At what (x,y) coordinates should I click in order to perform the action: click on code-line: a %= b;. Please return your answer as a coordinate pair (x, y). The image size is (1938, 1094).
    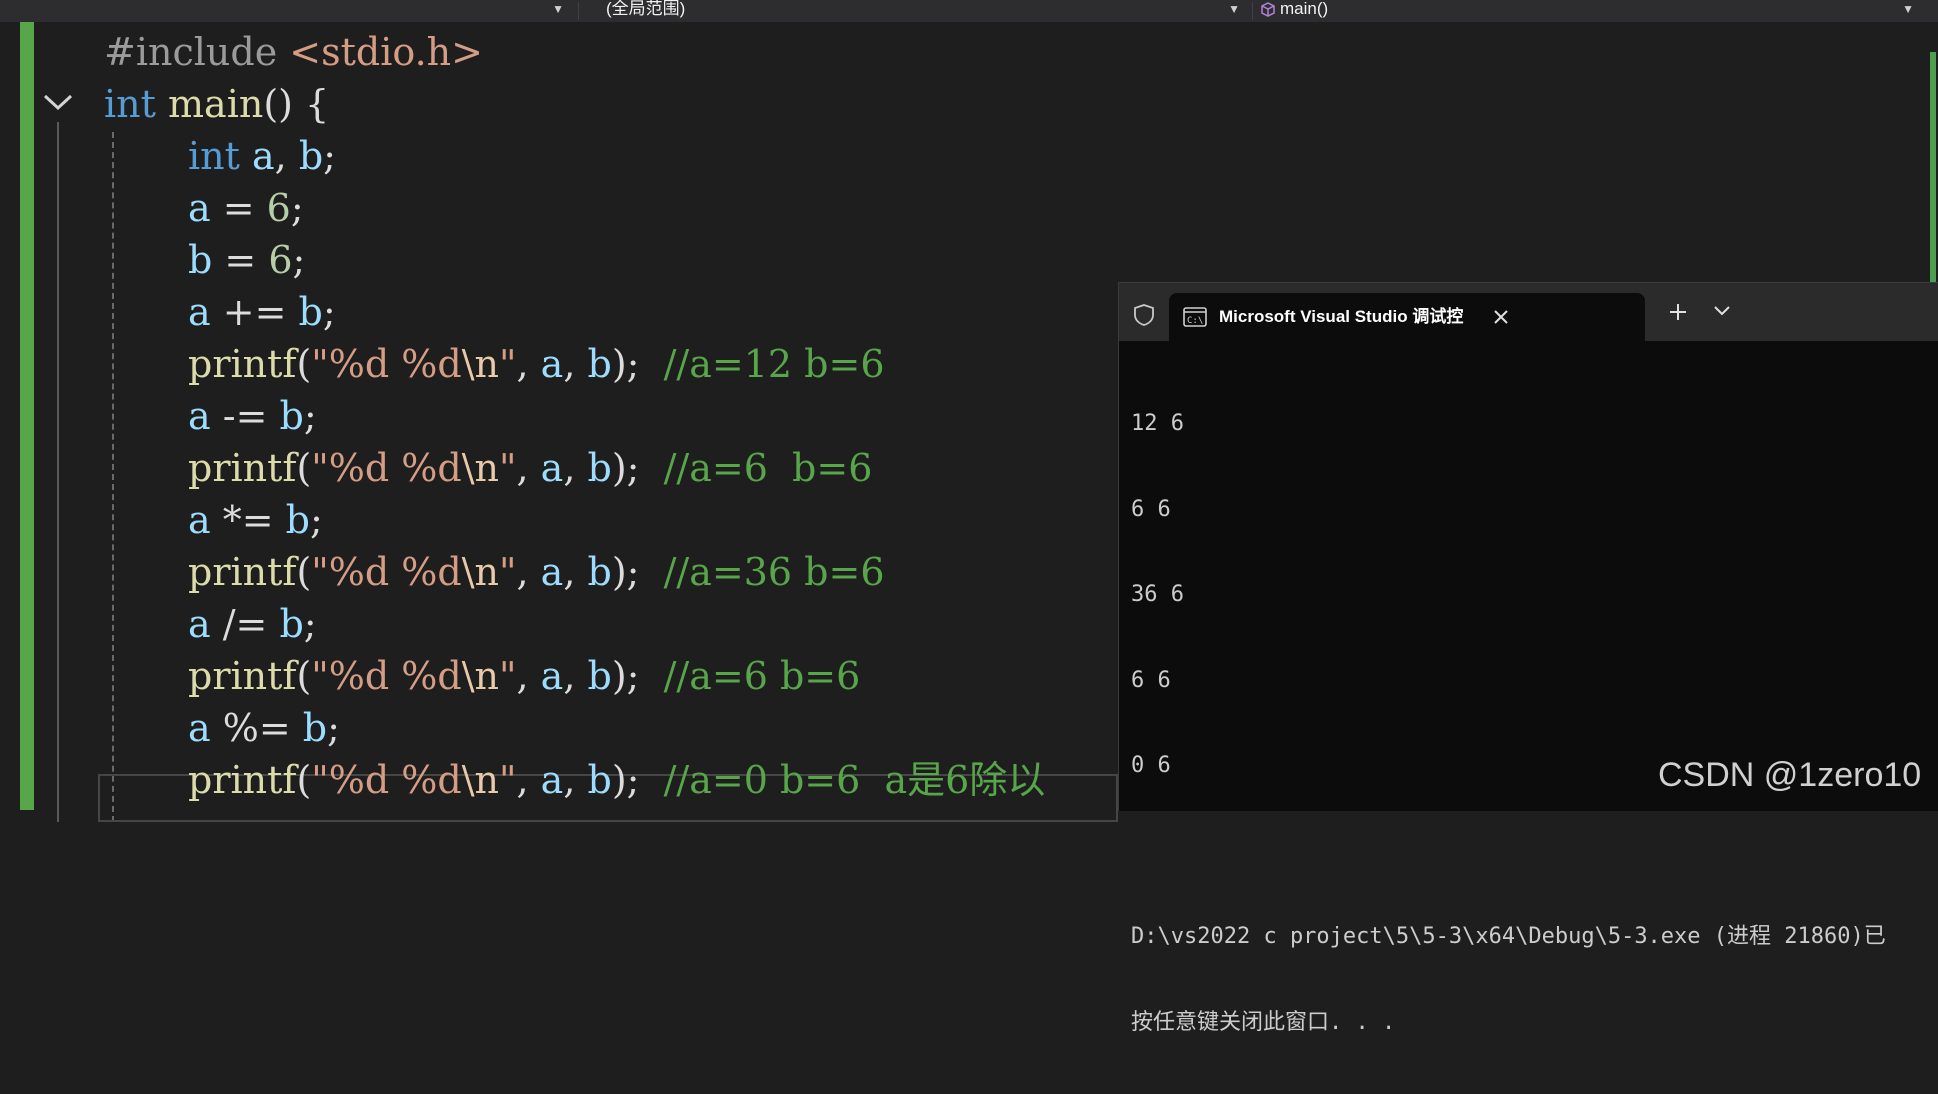
    Looking at the image, I should click on (222, 728).